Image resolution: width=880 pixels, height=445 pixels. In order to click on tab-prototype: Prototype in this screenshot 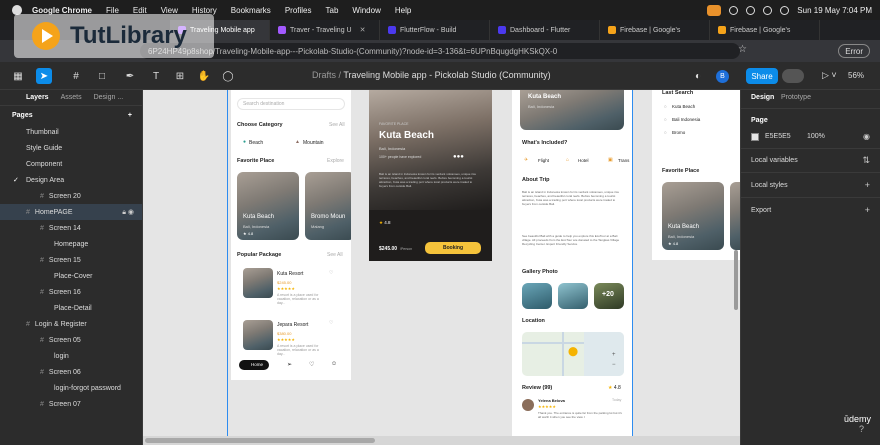, I will do `click(796, 97)`.